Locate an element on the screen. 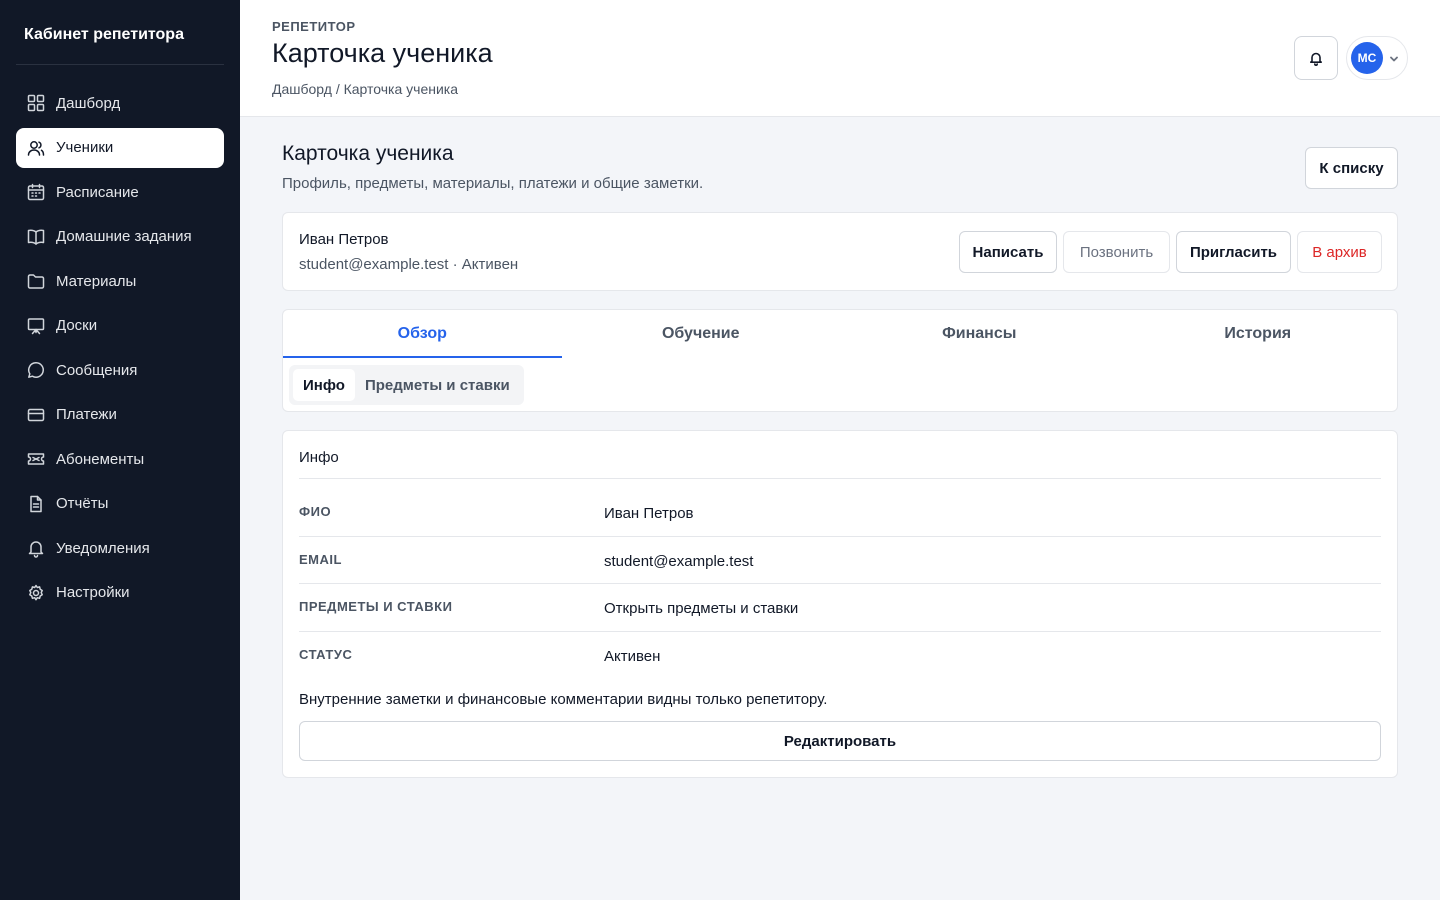 This screenshot has height=900, width=1440. sidebar-item-label: Ученики is located at coordinates (85, 147).